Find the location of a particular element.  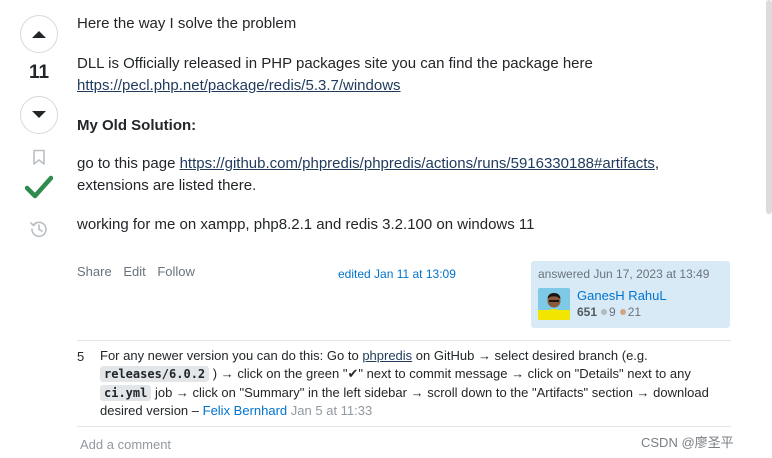

comment-score: 5 is located at coordinates (81, 356).